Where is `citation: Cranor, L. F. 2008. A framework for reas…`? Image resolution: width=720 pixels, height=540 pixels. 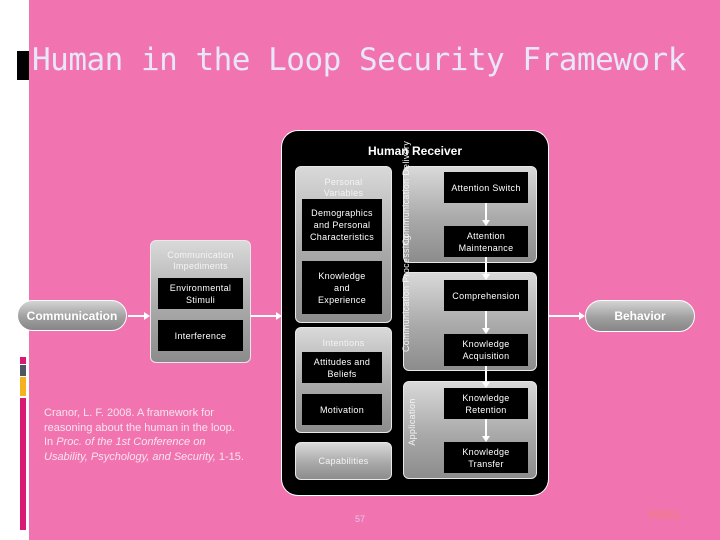 citation: Cranor, L. F. 2008. A framework for reas… is located at coordinates (164, 435).